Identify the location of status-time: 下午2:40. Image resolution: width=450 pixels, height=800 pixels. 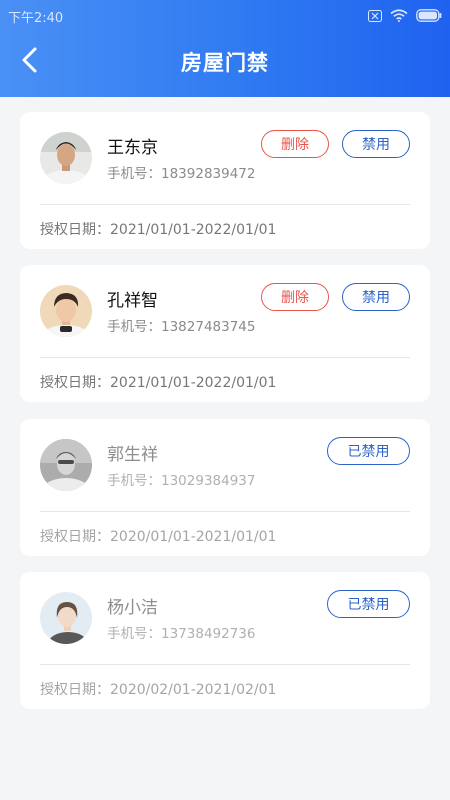
(36, 18).